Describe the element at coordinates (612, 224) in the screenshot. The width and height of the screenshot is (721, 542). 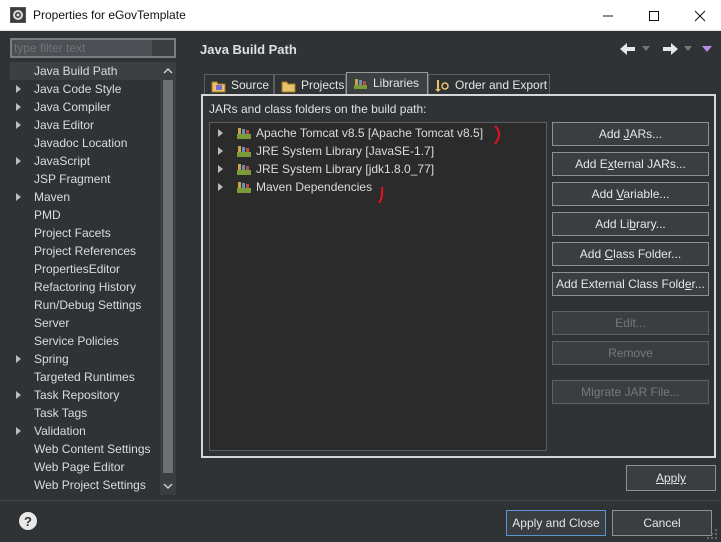
I see `btn-text: Add Li` at that location.